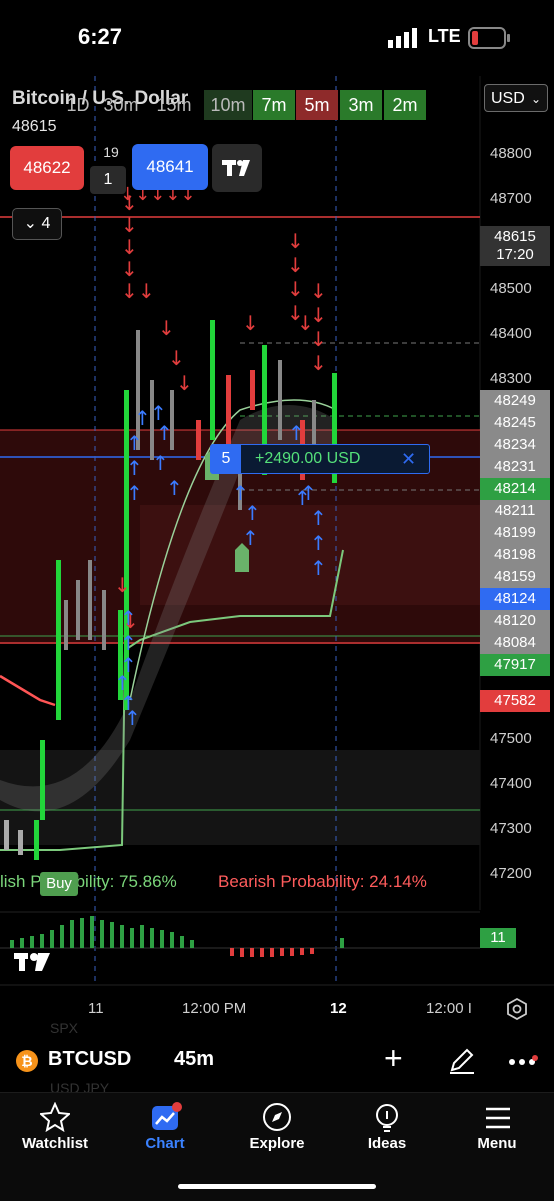 The width and height of the screenshot is (554, 1201). I want to click on timeframe-15m: 15m, so click(174, 105).